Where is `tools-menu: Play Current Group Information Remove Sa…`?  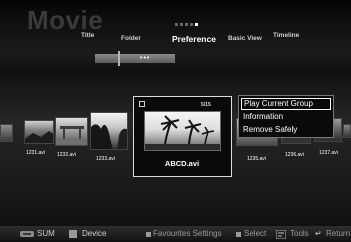
tools-menu: Play Current Group Information Remove Sa… is located at coordinates (286, 116).